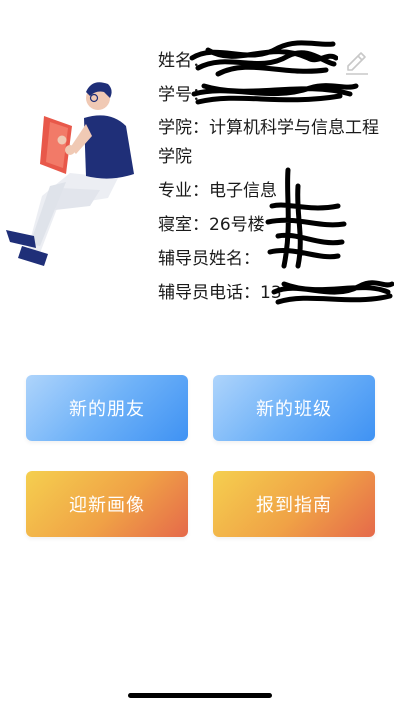 Image resolution: width=400 pixels, height=710 pixels. I want to click on major-value: 电子信息, so click(243, 191).